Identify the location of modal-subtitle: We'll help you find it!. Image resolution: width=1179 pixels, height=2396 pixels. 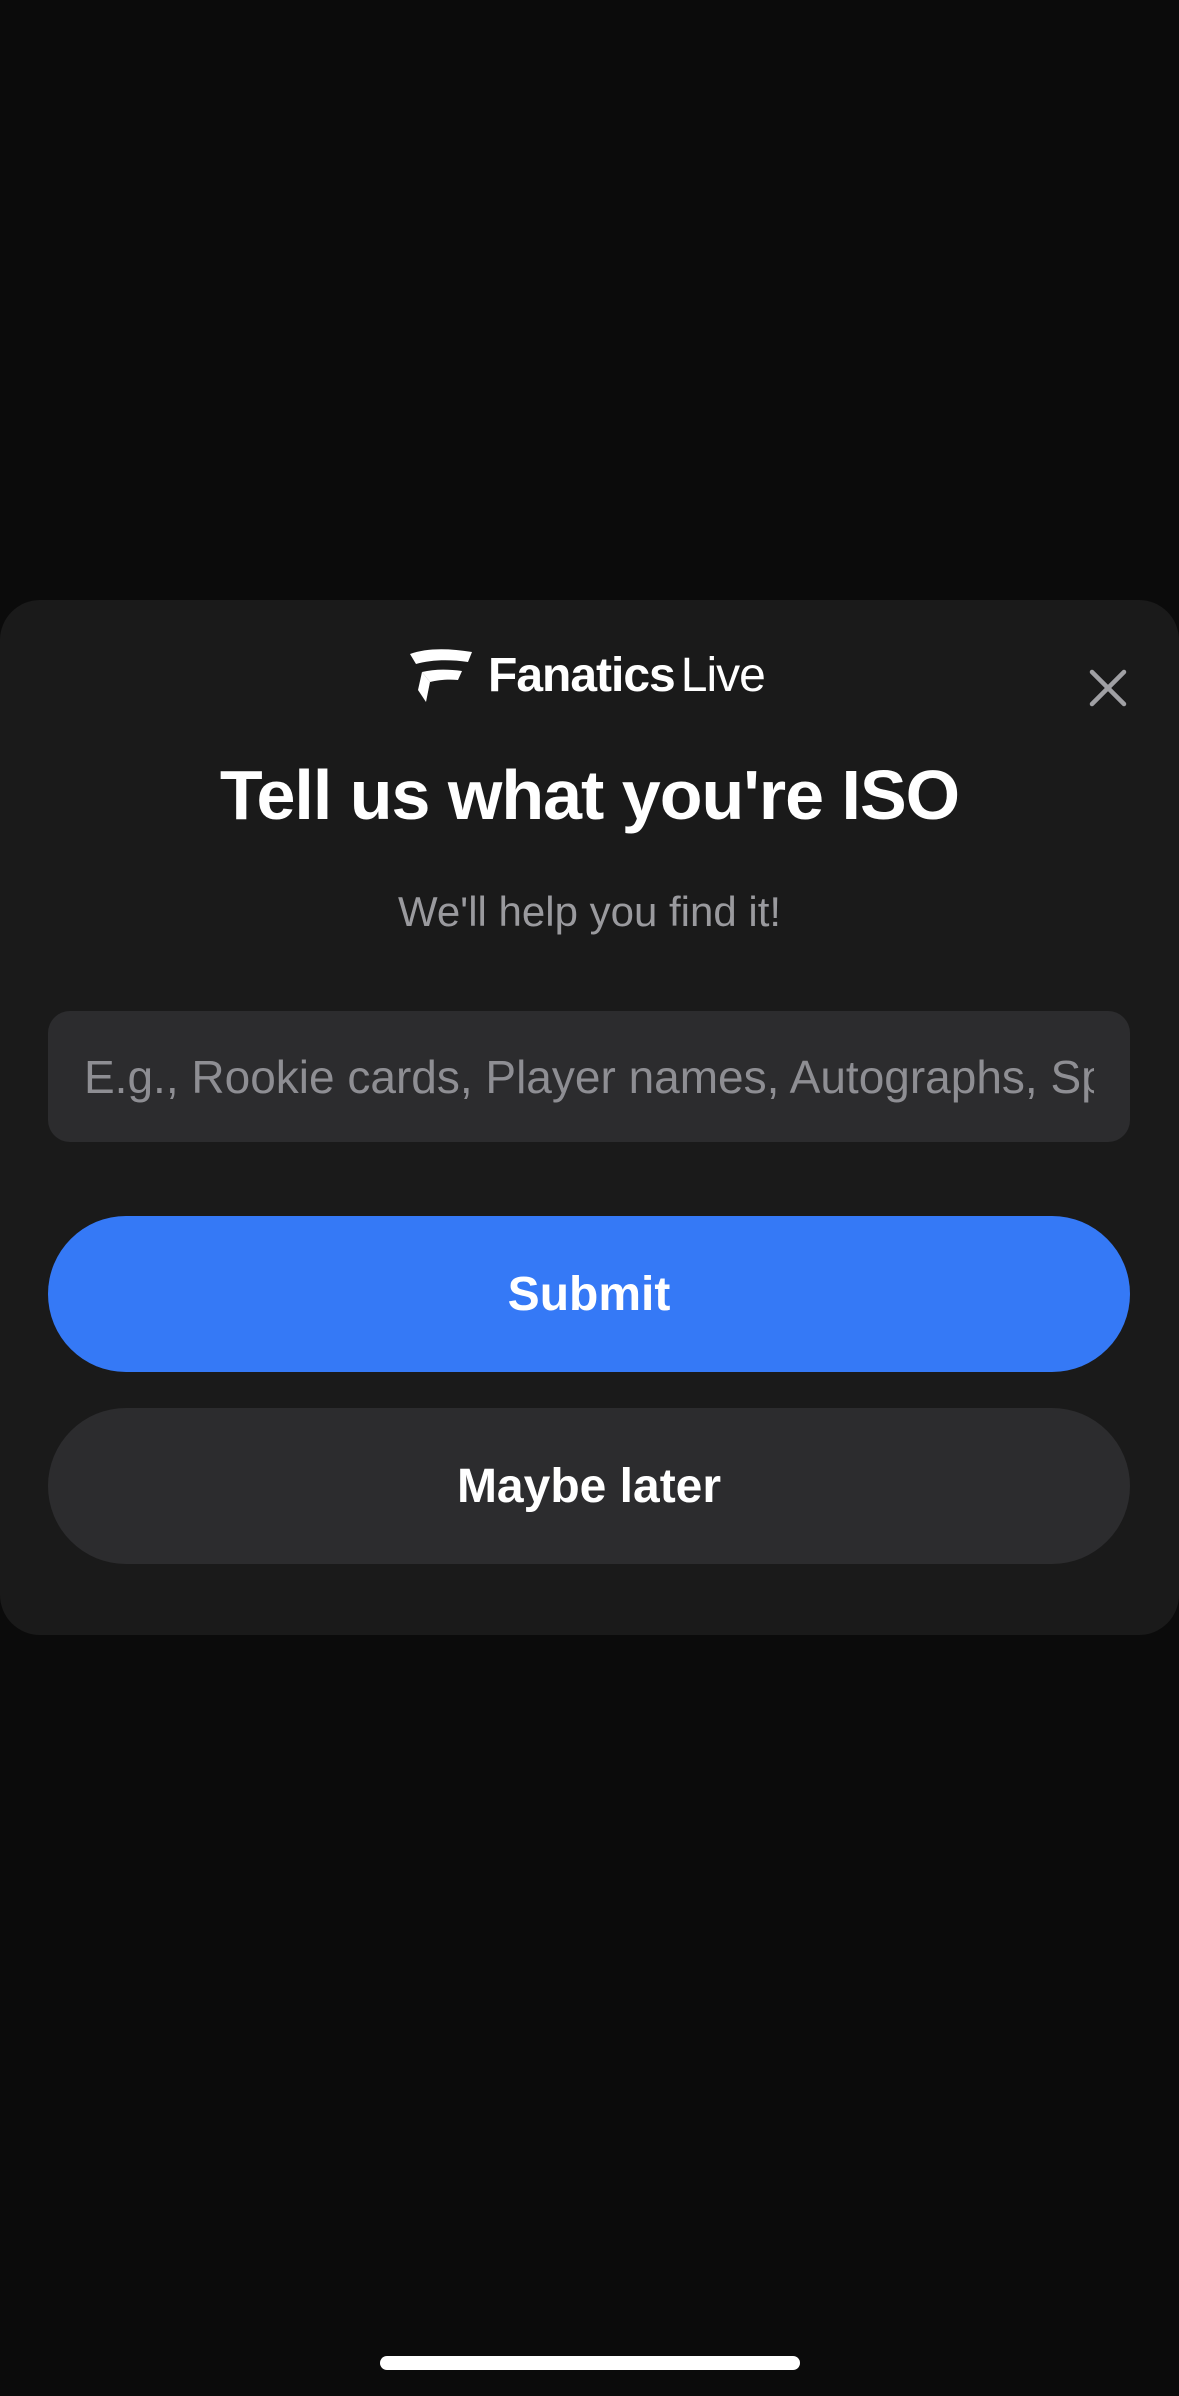
(589, 911).